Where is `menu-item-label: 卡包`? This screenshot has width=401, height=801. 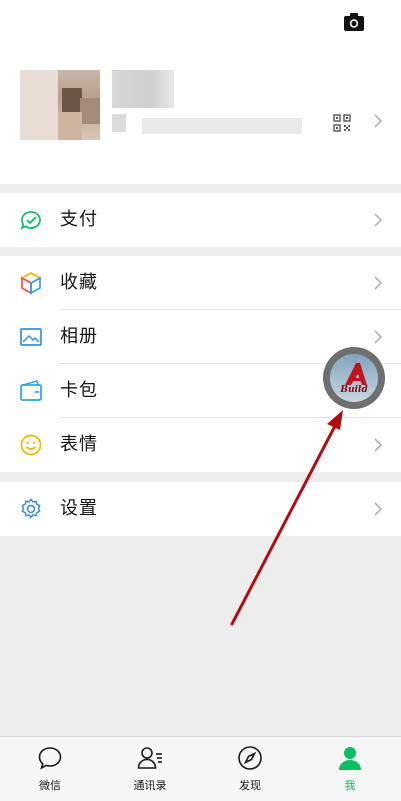
menu-item-label: 卡包 is located at coordinates (79, 390).